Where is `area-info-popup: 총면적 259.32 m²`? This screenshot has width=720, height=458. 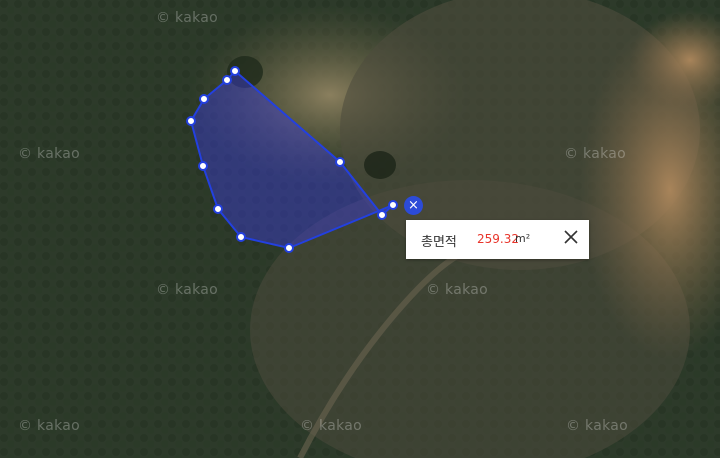
area-info-popup: 총면적 259.32 m² is located at coordinates (497, 239).